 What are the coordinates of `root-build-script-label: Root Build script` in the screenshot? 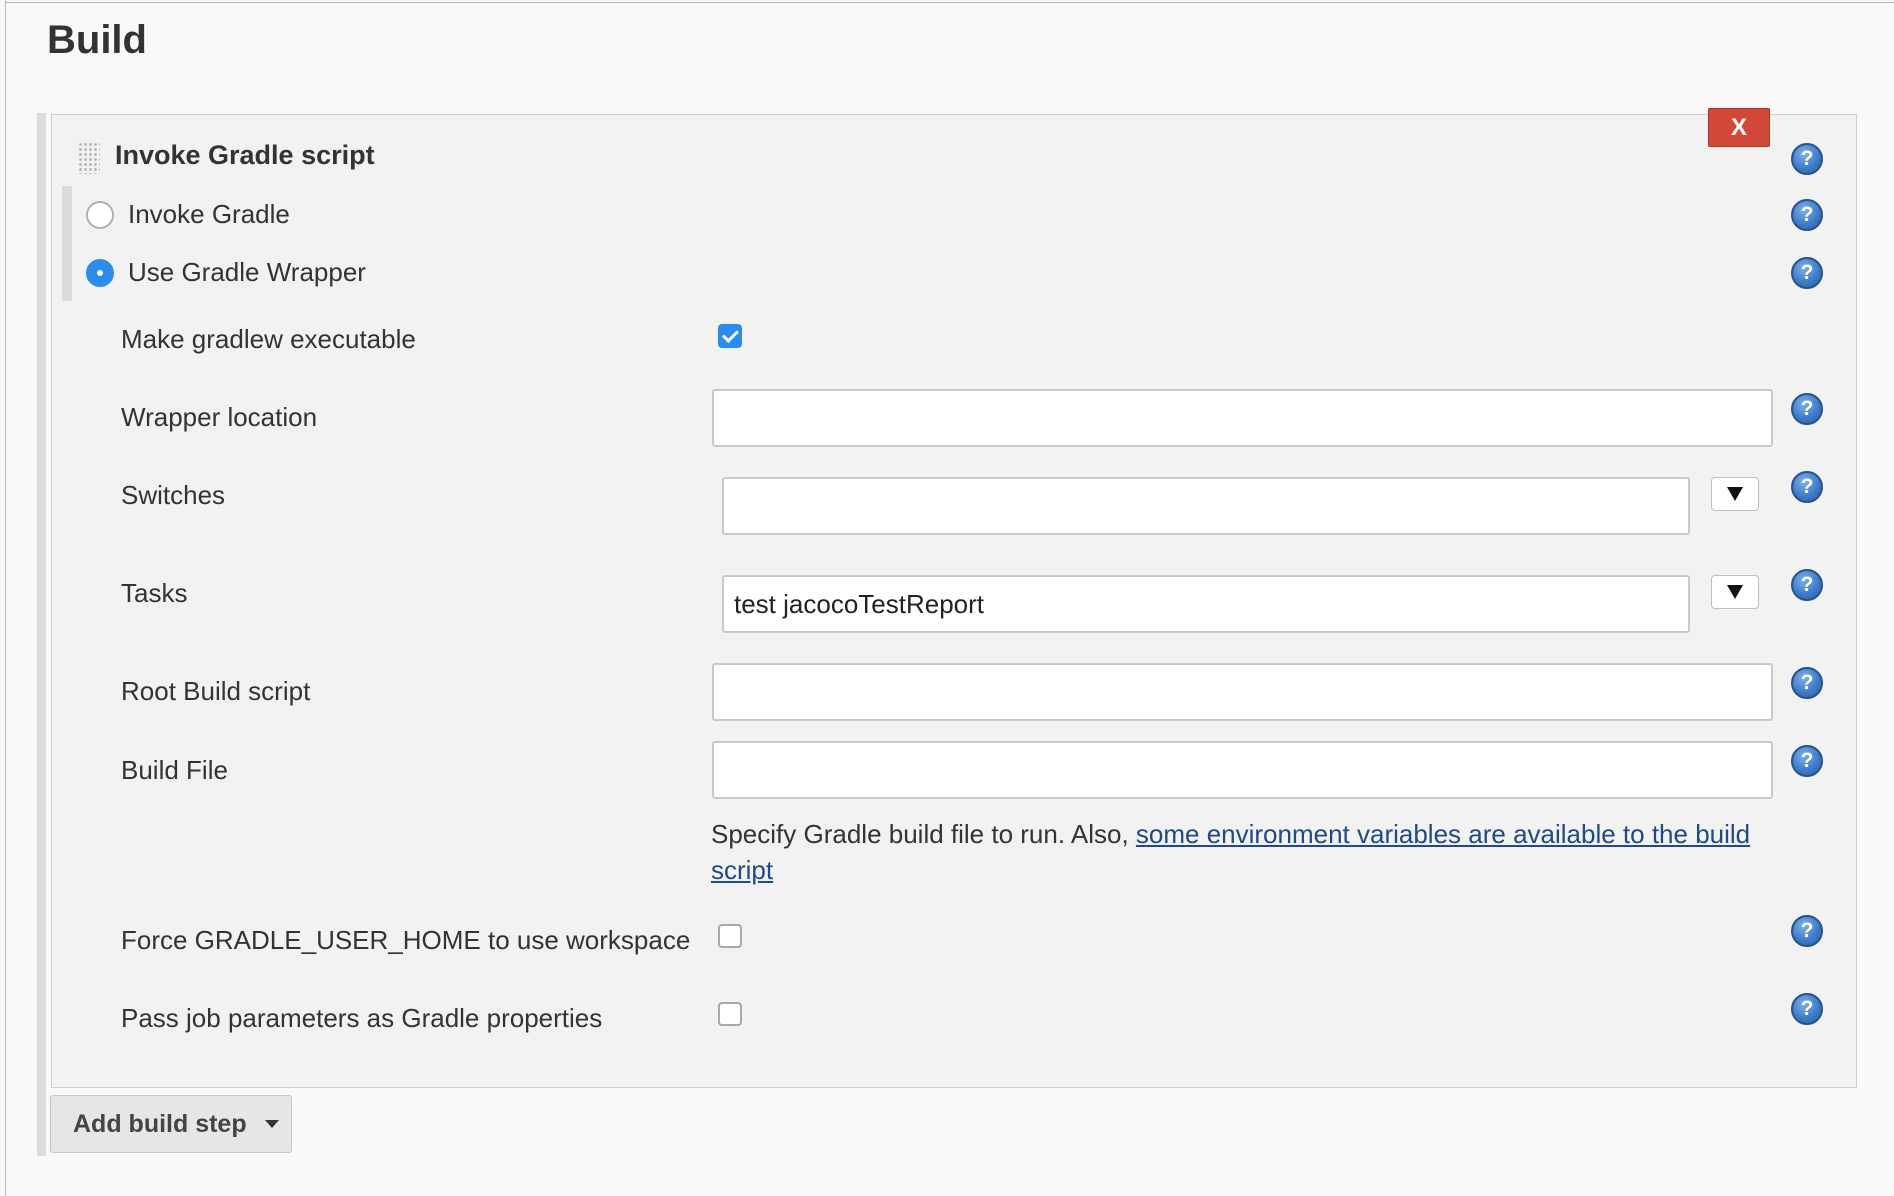 It's located at (216, 691).